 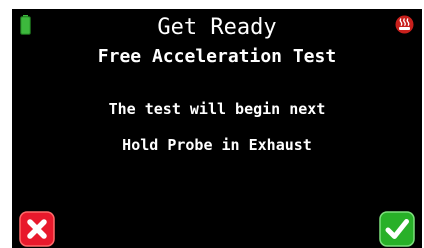 I want to click on heater-icon, so click(x=404, y=24).